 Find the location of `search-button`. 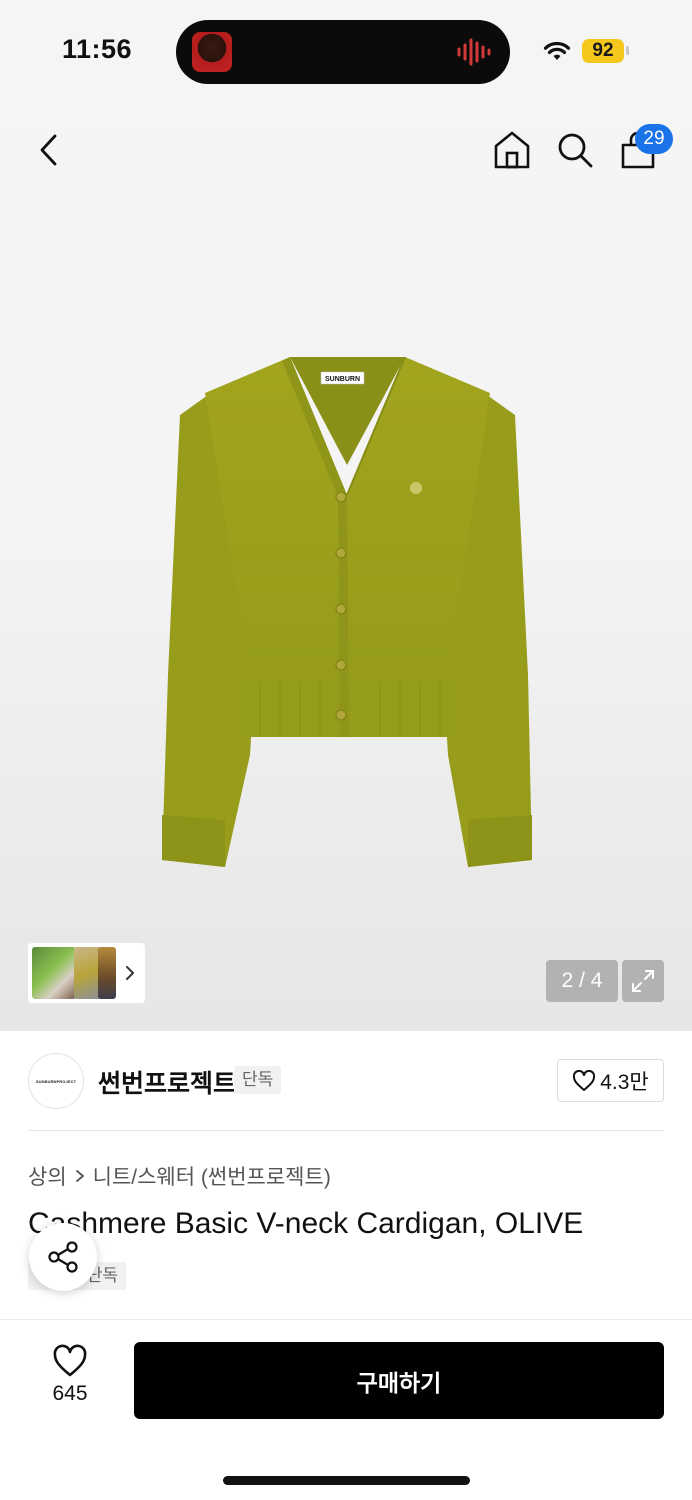

search-button is located at coordinates (575, 150).